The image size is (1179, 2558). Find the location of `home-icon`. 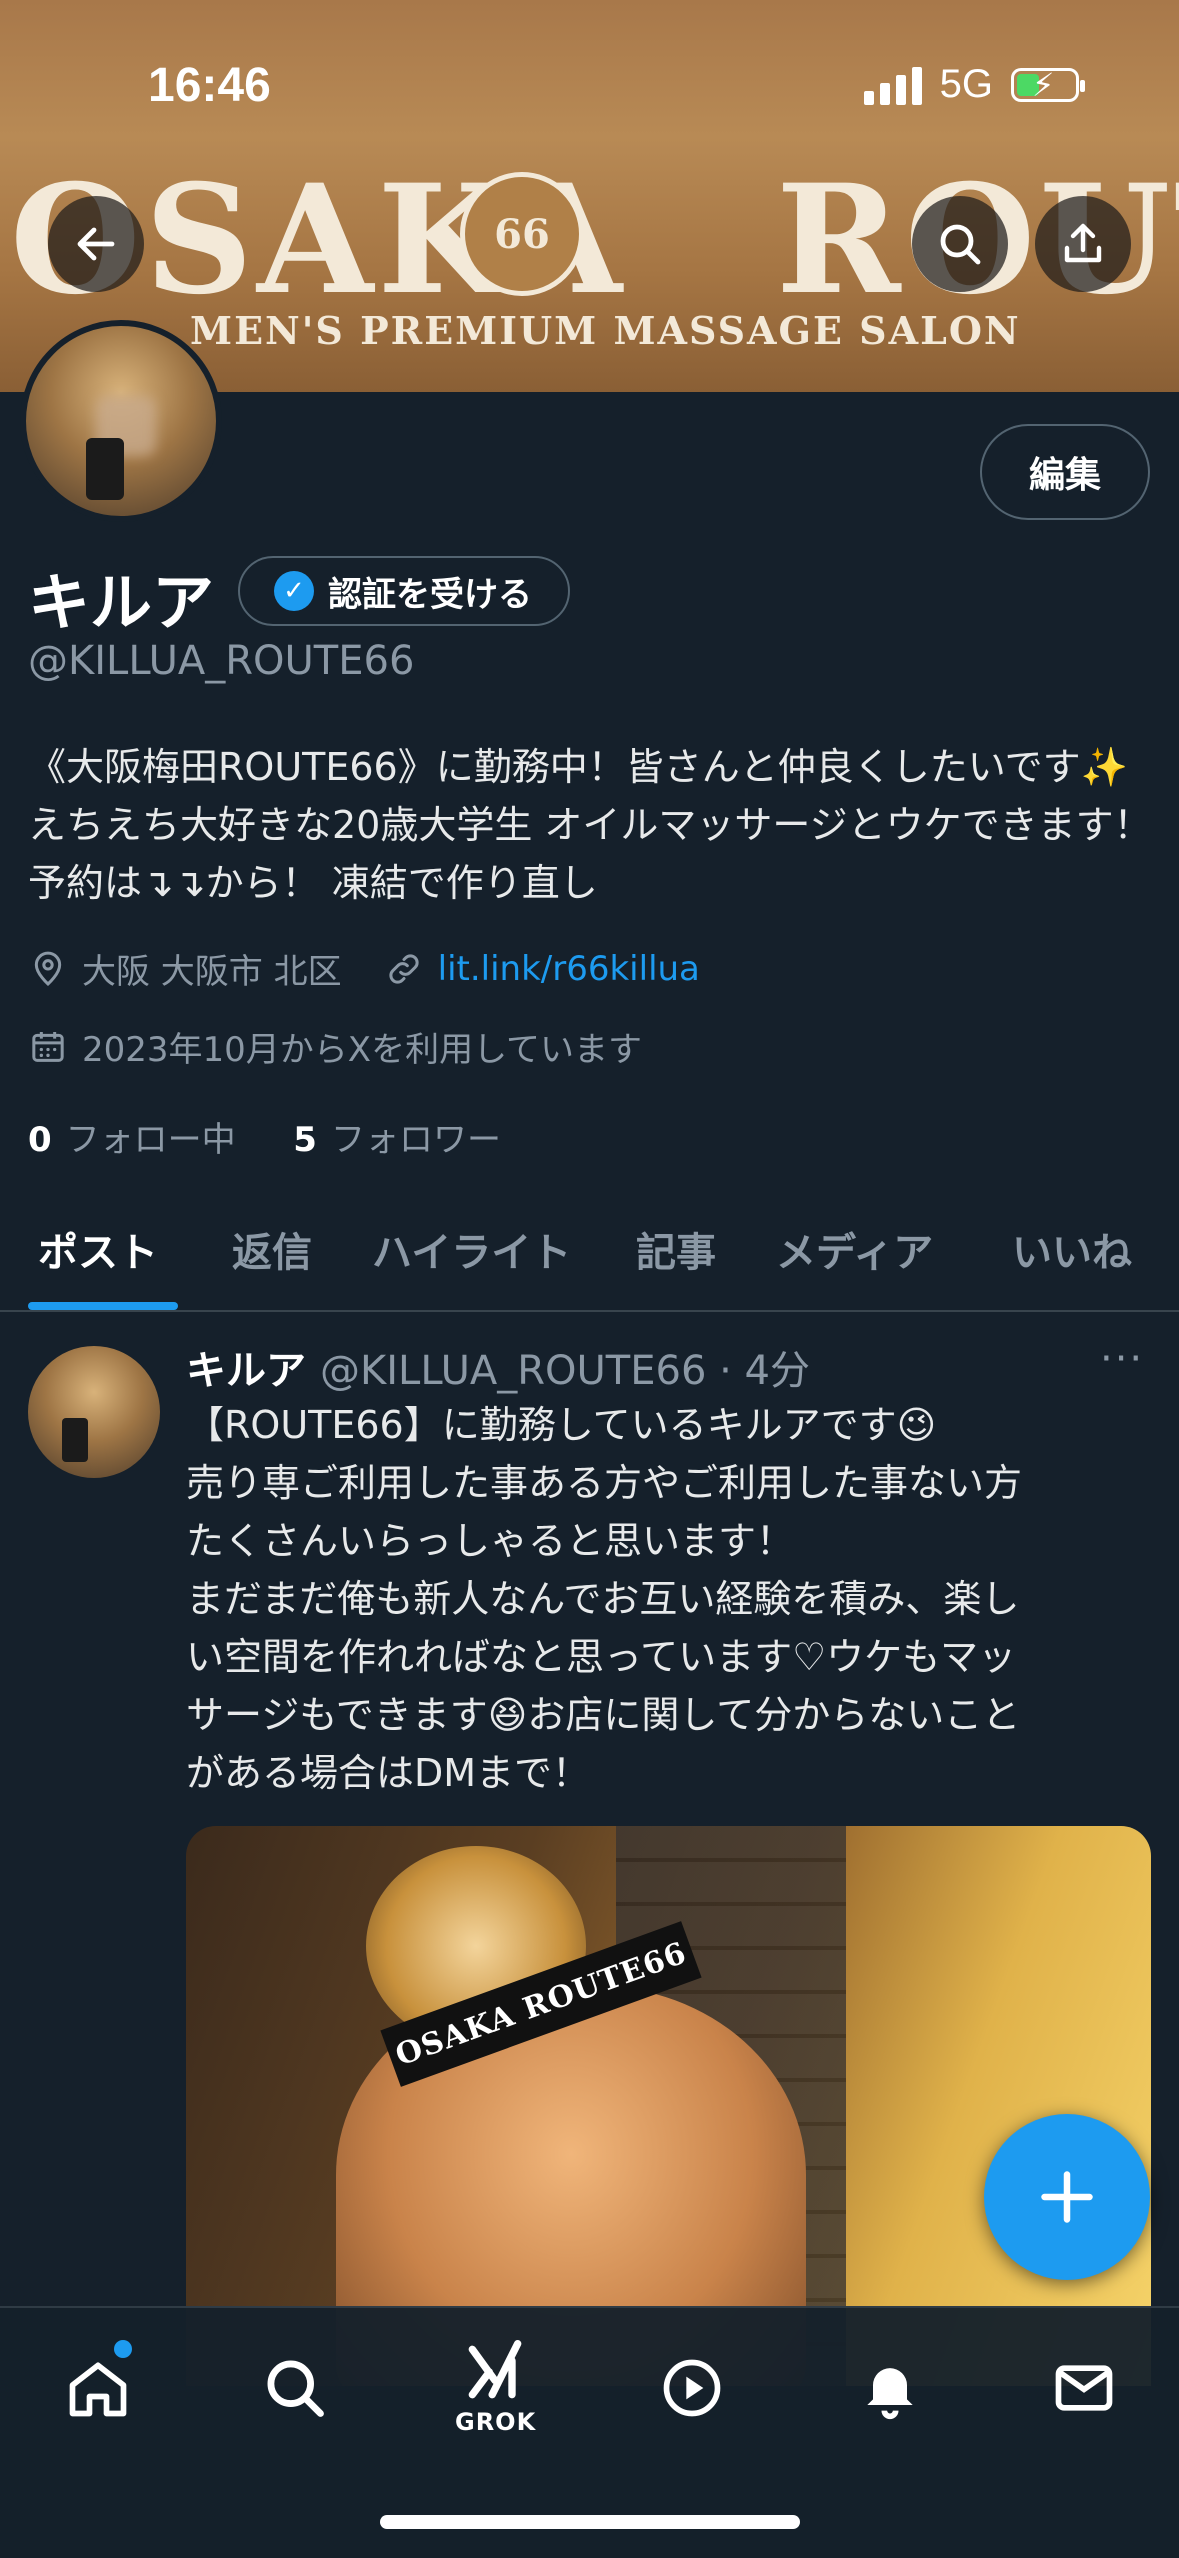

home-icon is located at coordinates (98, 2389).